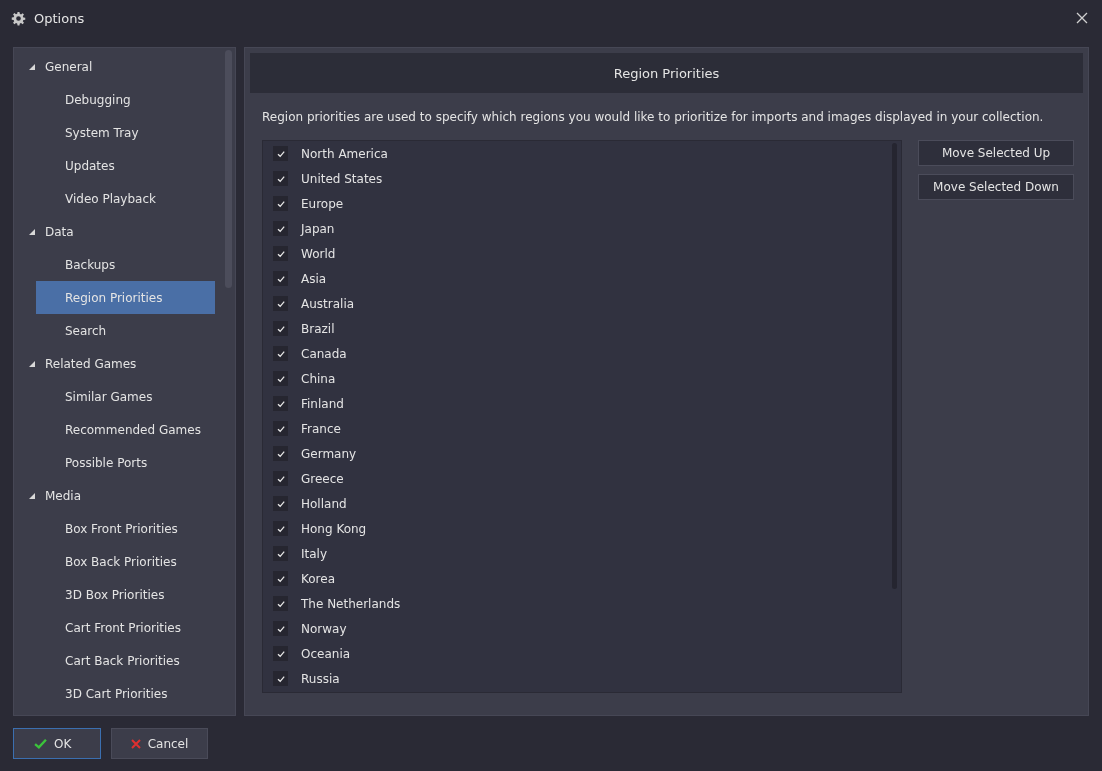  What do you see at coordinates (57, 743) in the screenshot?
I see `dialog-button: OK` at bounding box center [57, 743].